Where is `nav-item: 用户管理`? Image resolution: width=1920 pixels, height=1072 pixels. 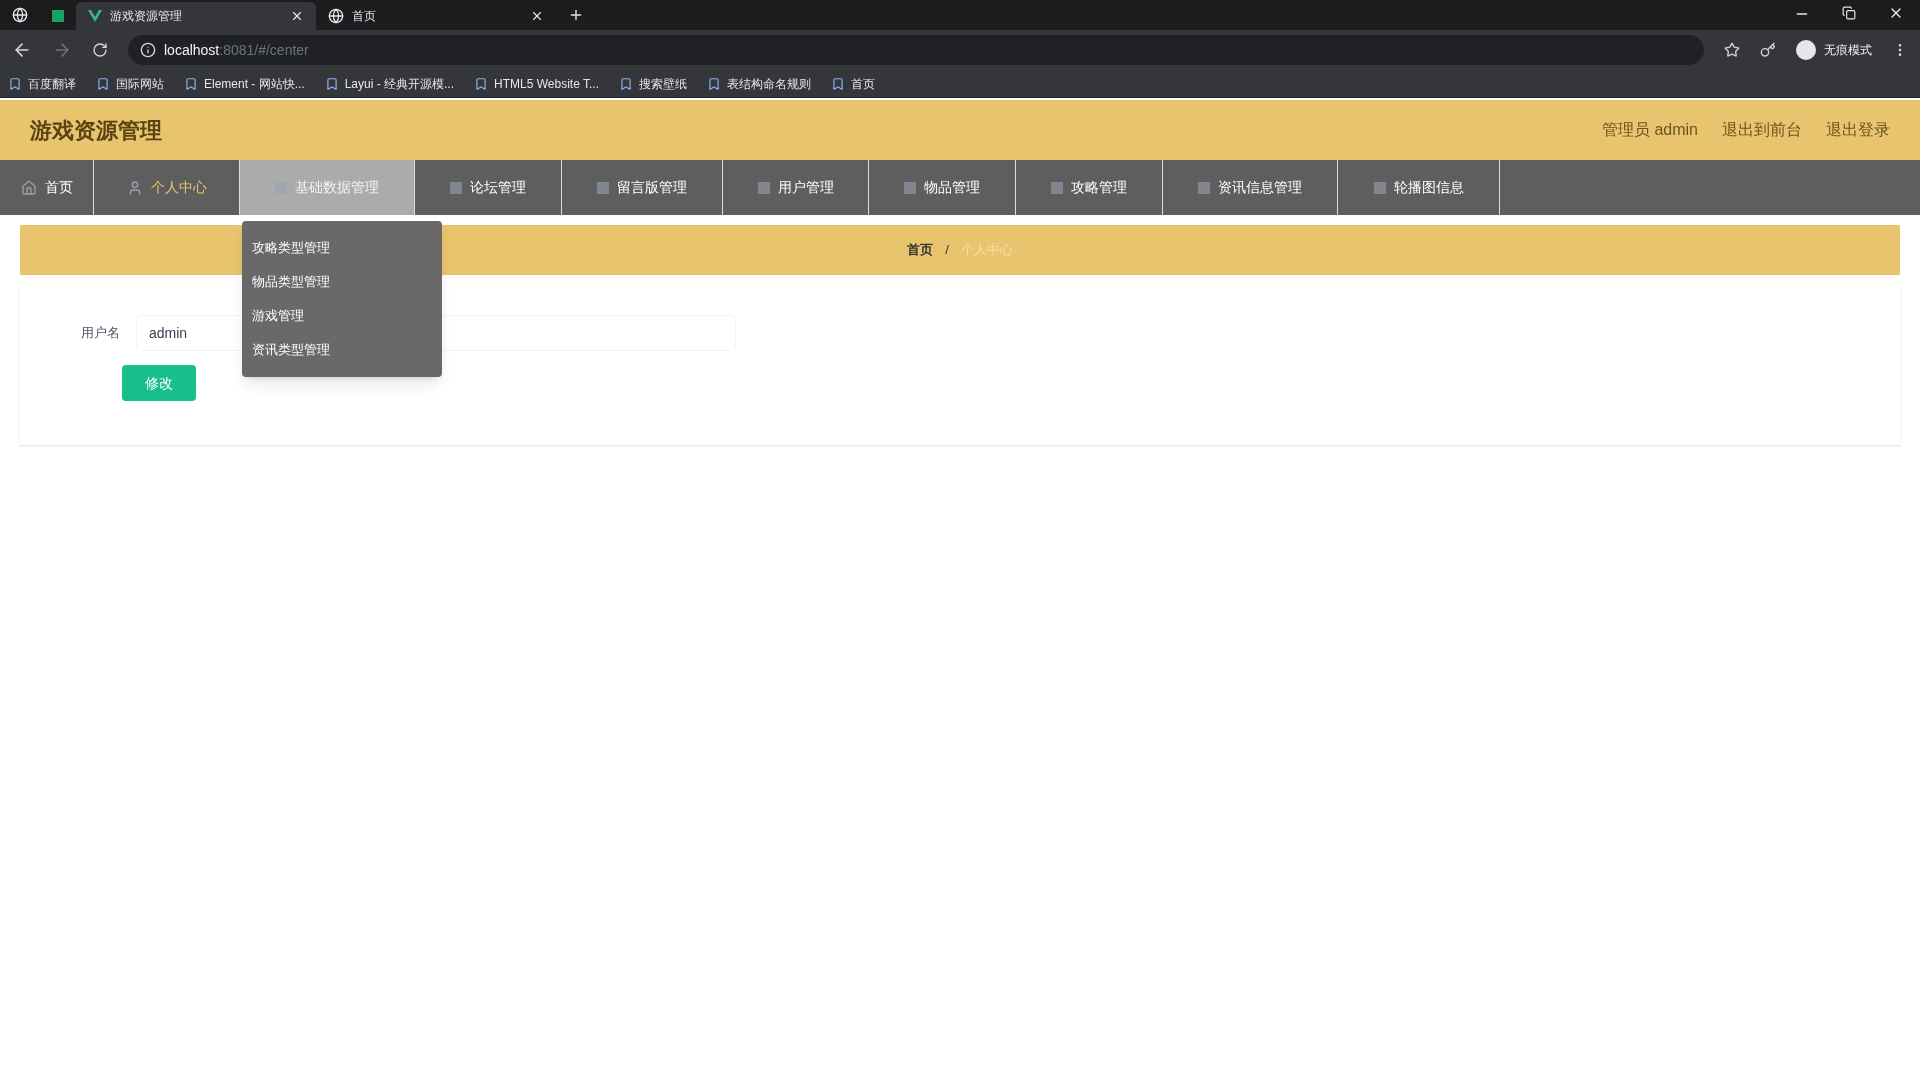 nav-item: 用户管理 is located at coordinates (796, 187).